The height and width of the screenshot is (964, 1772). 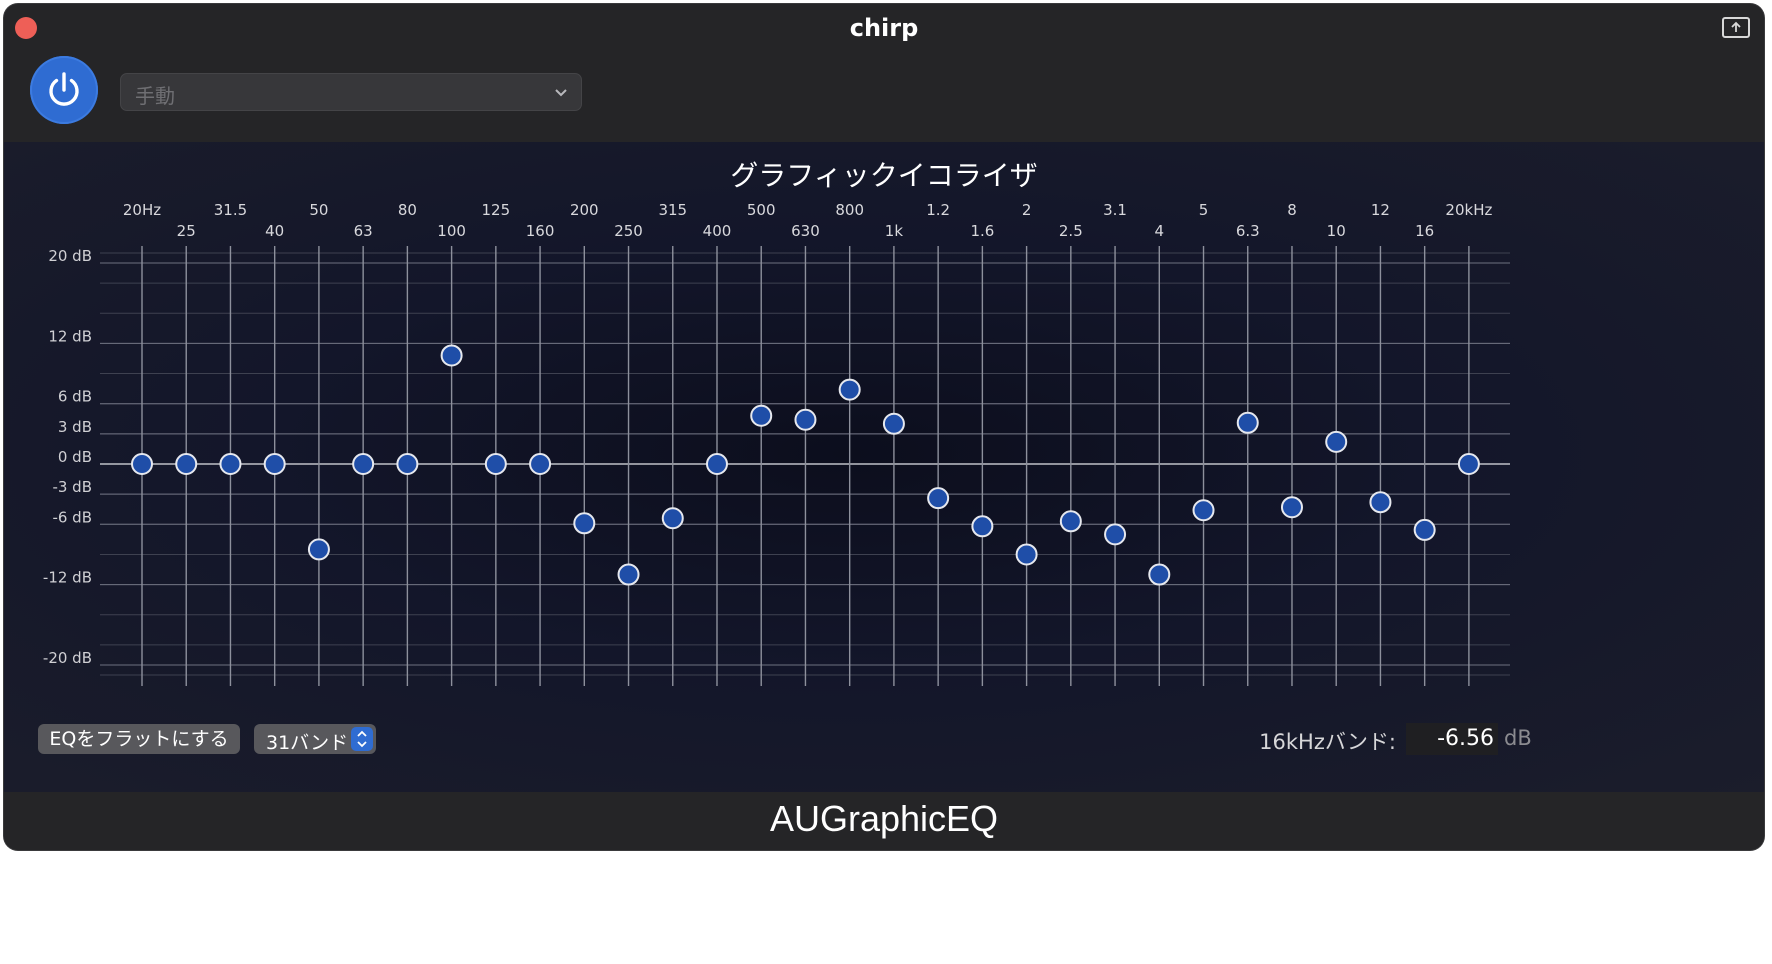 I want to click on frequency-label: 2, so click(x=1027, y=210).